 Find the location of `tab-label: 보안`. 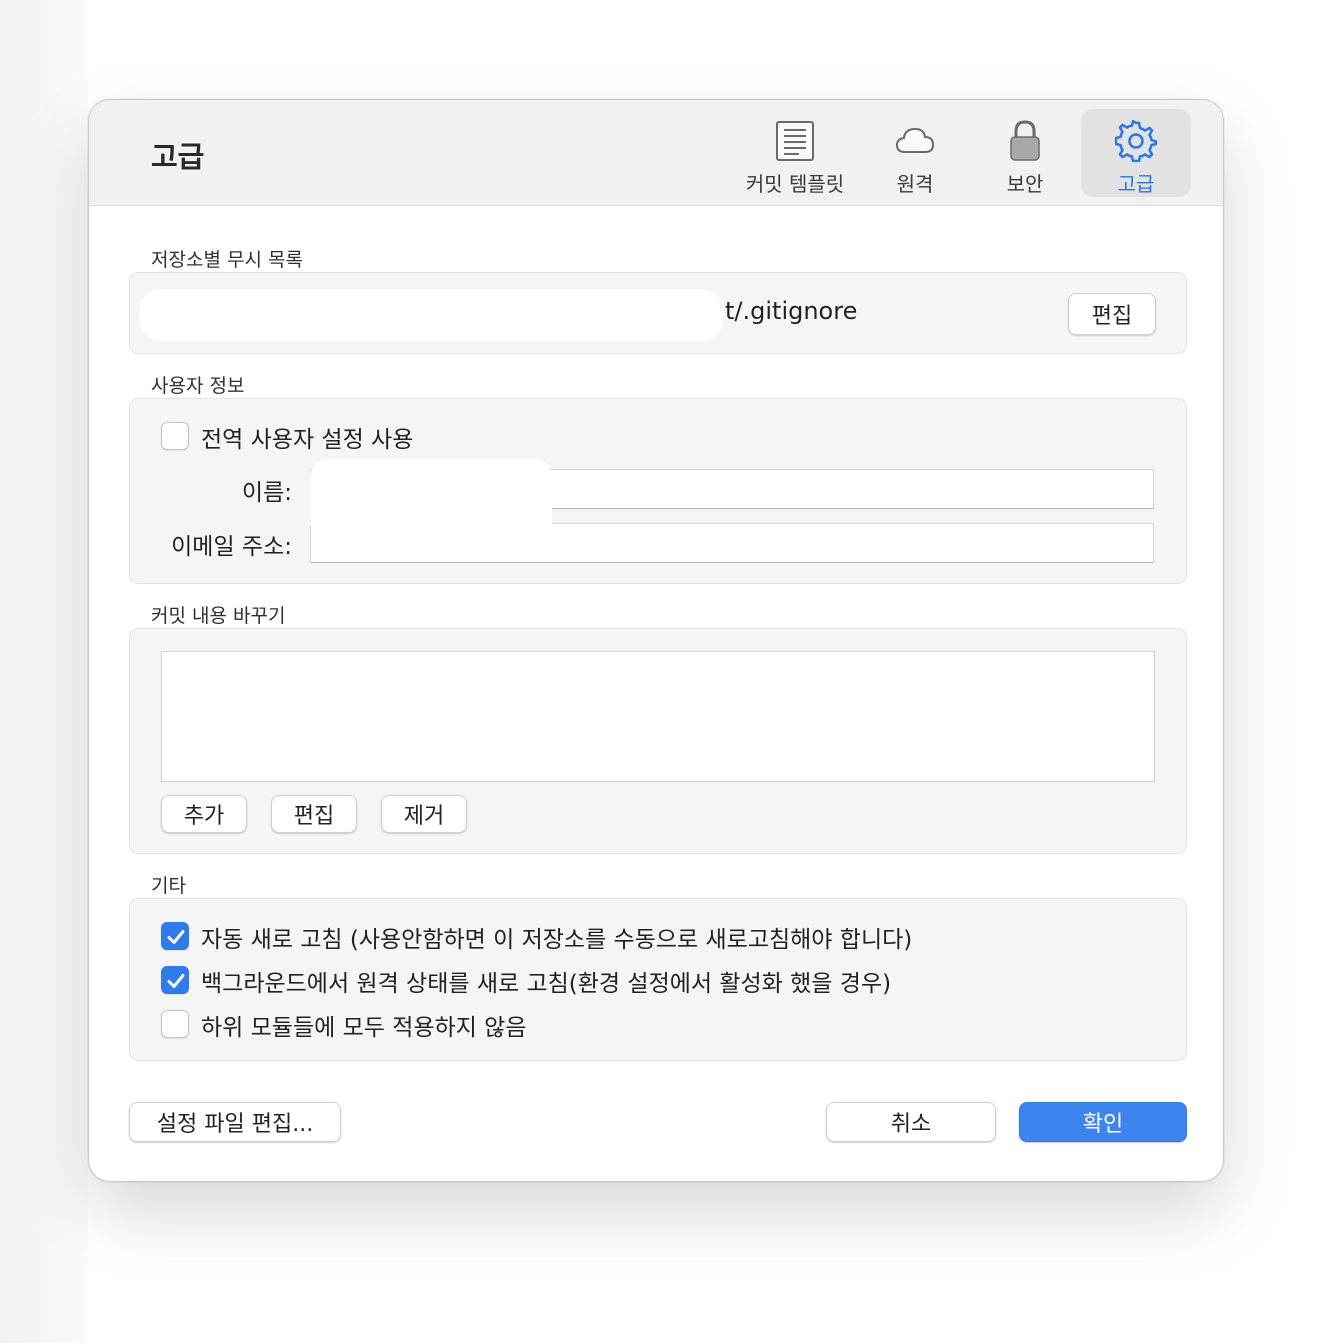

tab-label: 보안 is located at coordinates (1025, 184).